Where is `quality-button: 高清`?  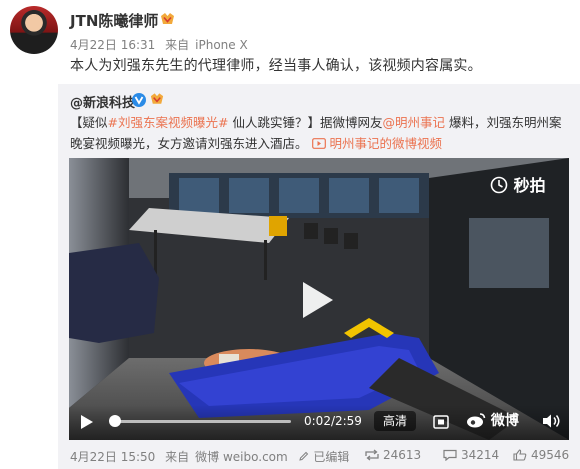
quality-button: 高清 is located at coordinates (395, 421).